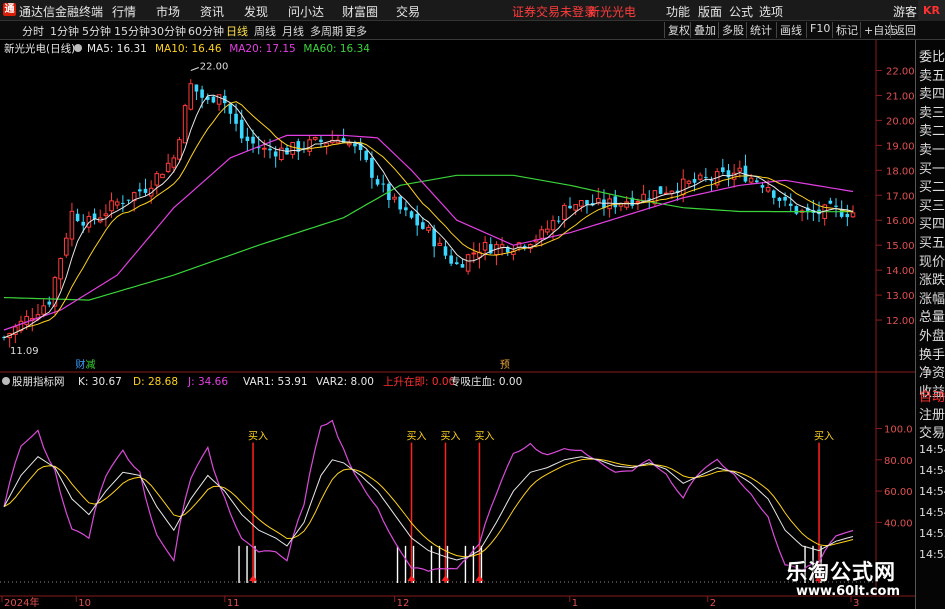 This screenshot has width=945, height=609. What do you see at coordinates (932, 95) in the screenshot?
I see `quote-label: 卖四` at bounding box center [932, 95].